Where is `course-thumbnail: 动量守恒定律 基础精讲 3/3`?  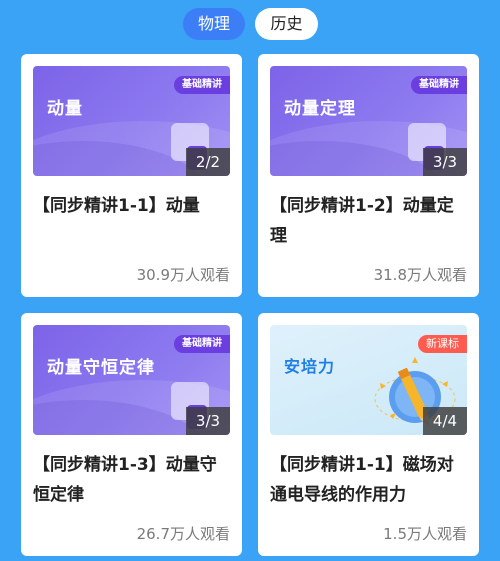
course-thumbnail: 动量守恒定律 基础精讲 3/3 is located at coordinates (131, 380).